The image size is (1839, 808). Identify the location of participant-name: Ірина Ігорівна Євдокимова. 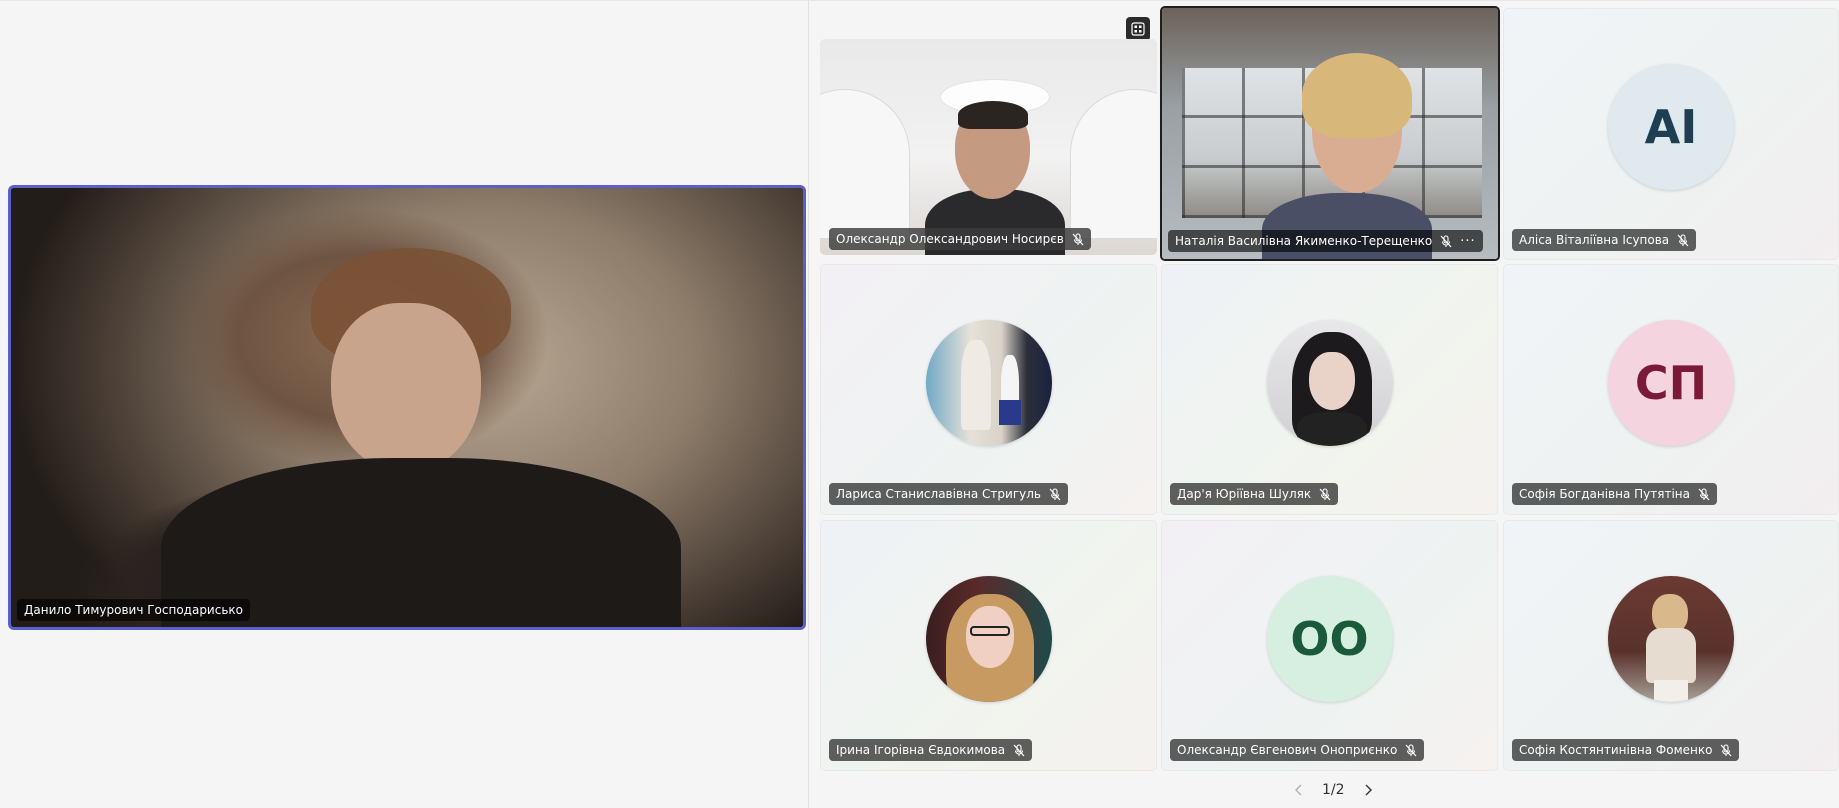
(921, 750).